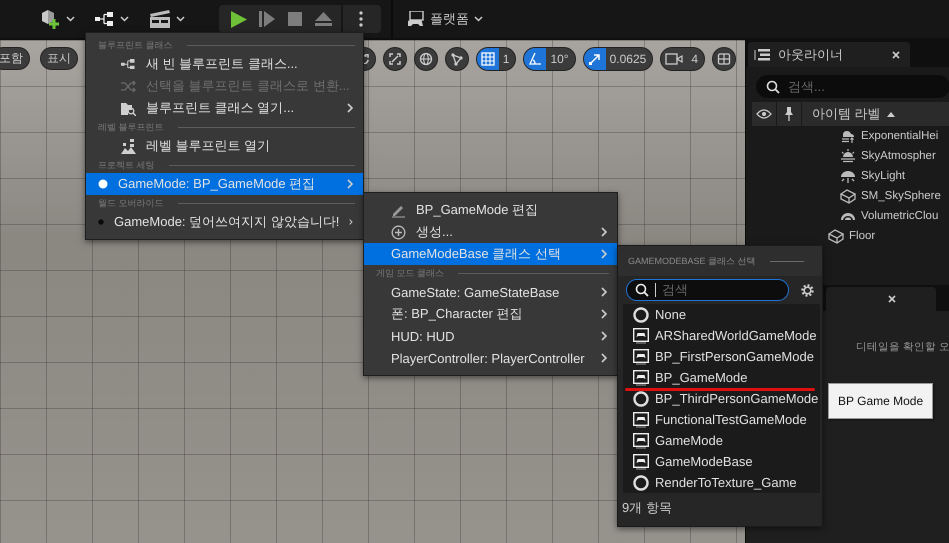 The width and height of the screenshot is (949, 543). I want to click on grid-icon, so click(487, 59).